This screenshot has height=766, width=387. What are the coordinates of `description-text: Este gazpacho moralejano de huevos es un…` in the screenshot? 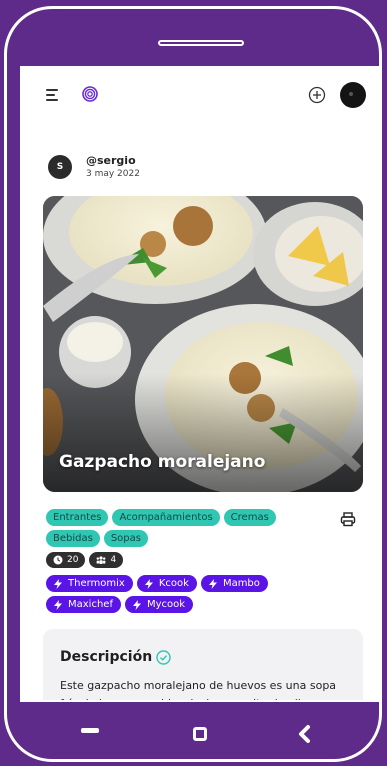 It's located at (198, 689).